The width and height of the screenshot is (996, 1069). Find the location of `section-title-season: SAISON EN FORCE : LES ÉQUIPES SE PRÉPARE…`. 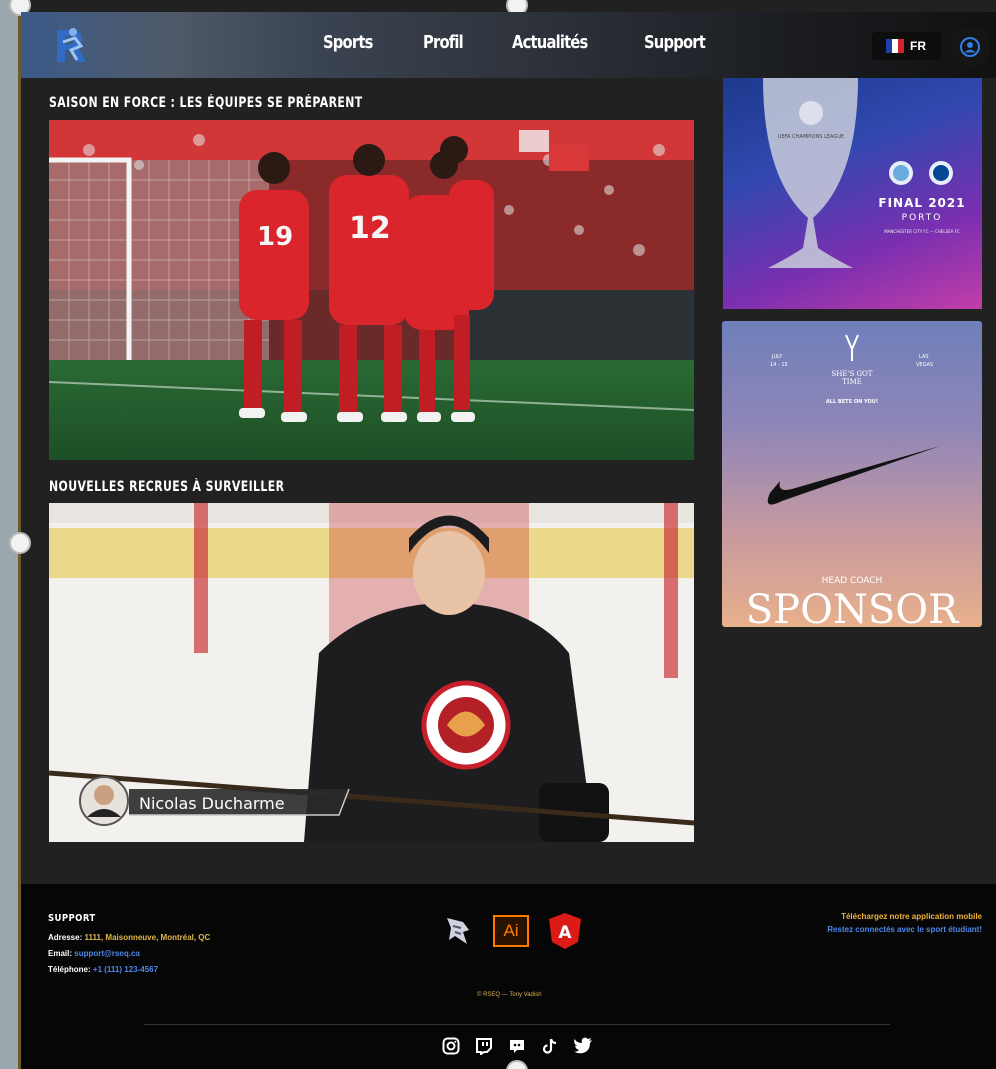

section-title-season: SAISON EN FORCE : LES ÉQUIPES SE PRÉPARE… is located at coordinates (206, 103).